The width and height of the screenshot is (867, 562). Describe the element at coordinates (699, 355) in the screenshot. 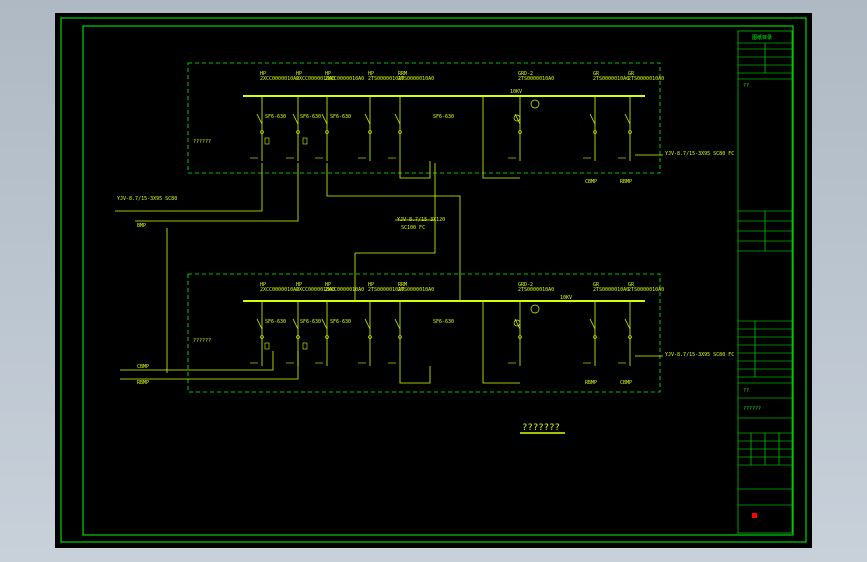

I see `lower-cable-out: YJV-8.7/15-3X95 SC80 FC` at that location.